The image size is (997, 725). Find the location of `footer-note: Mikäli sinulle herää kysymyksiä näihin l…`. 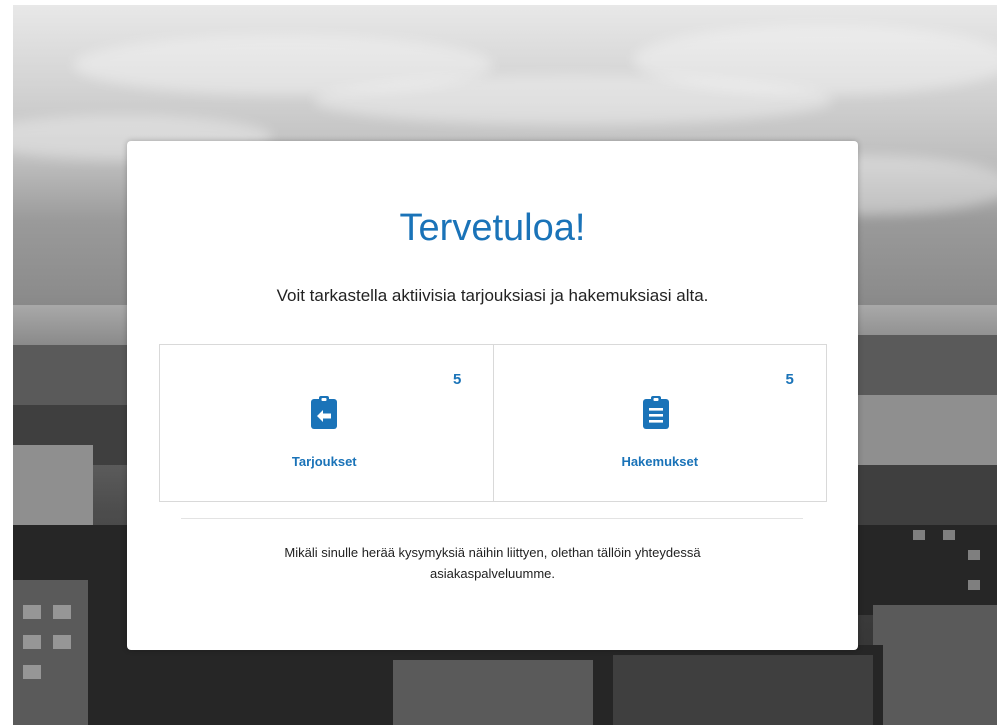

footer-note: Mikäli sinulle herää kysymyksiä näihin l… is located at coordinates (492, 563).